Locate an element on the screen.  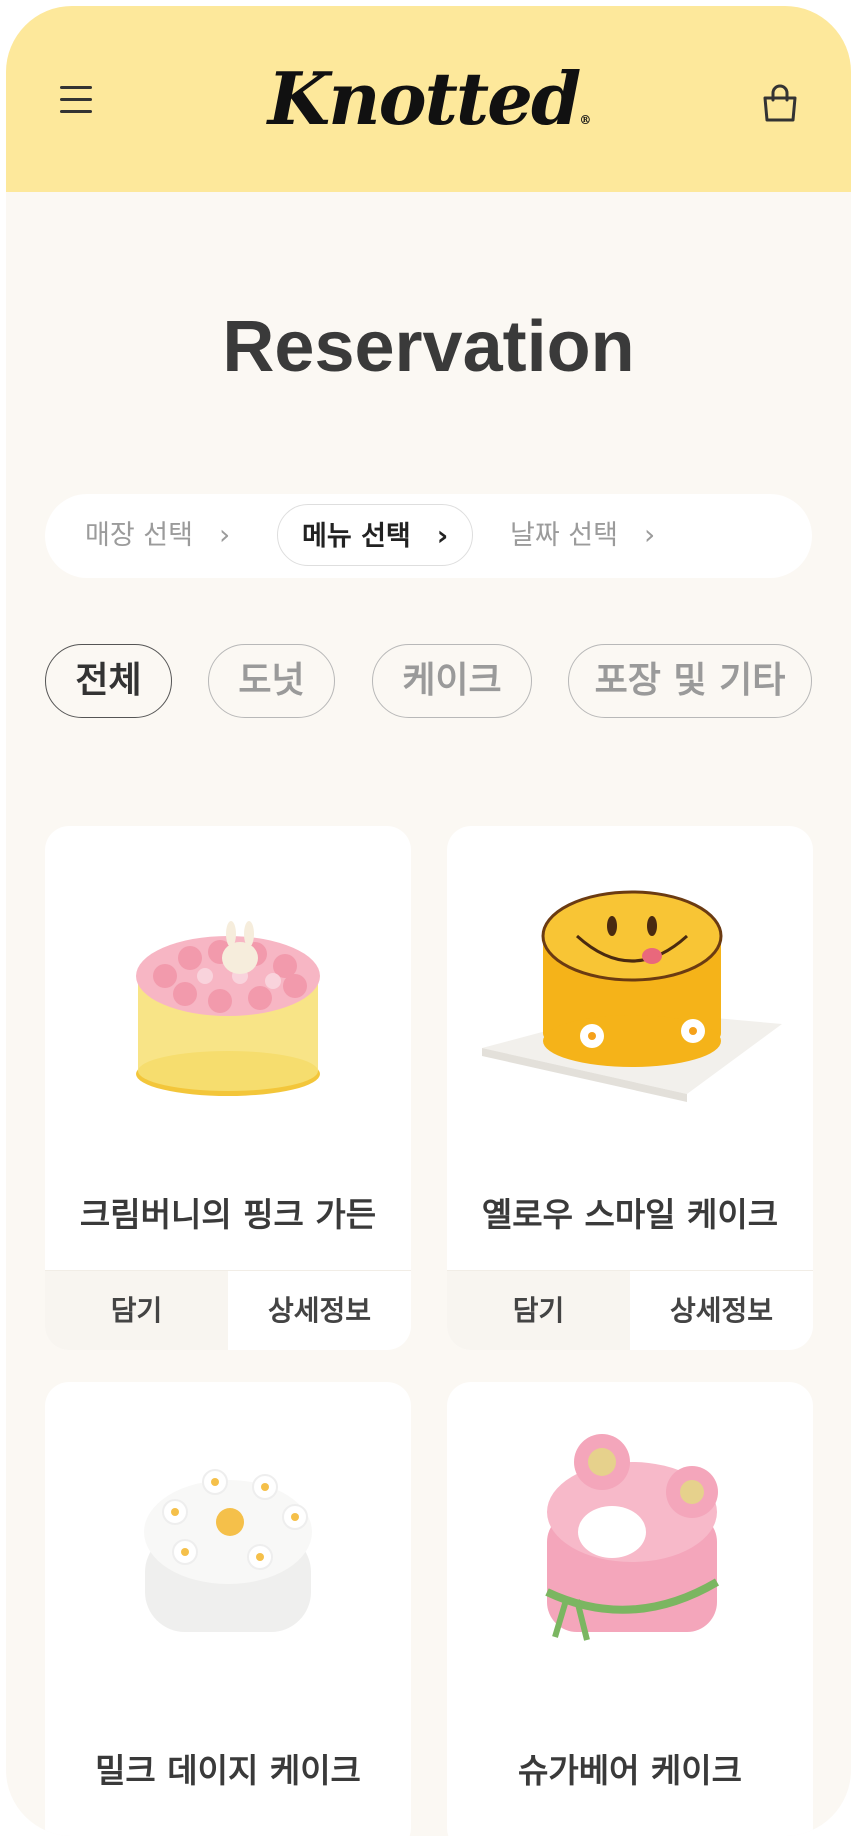
page-title: Reservation is located at coordinates (428, 347).